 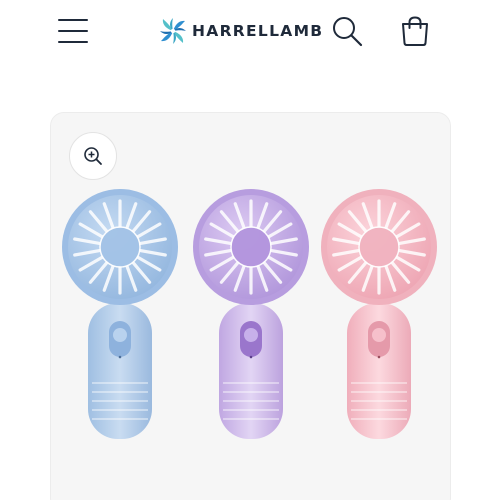 I want to click on pinwheel-logo-icon, so click(x=173, y=31).